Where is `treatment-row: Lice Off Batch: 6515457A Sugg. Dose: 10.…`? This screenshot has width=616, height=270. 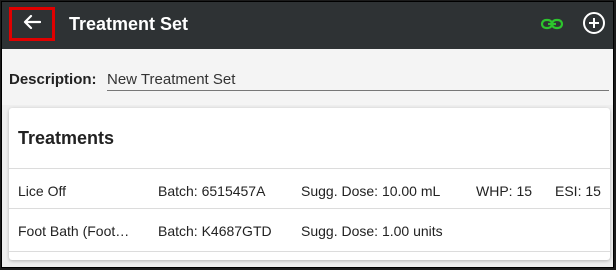
treatment-row: Lice Off Batch: 6515457A Sugg. Dose: 10.… is located at coordinates (309, 189).